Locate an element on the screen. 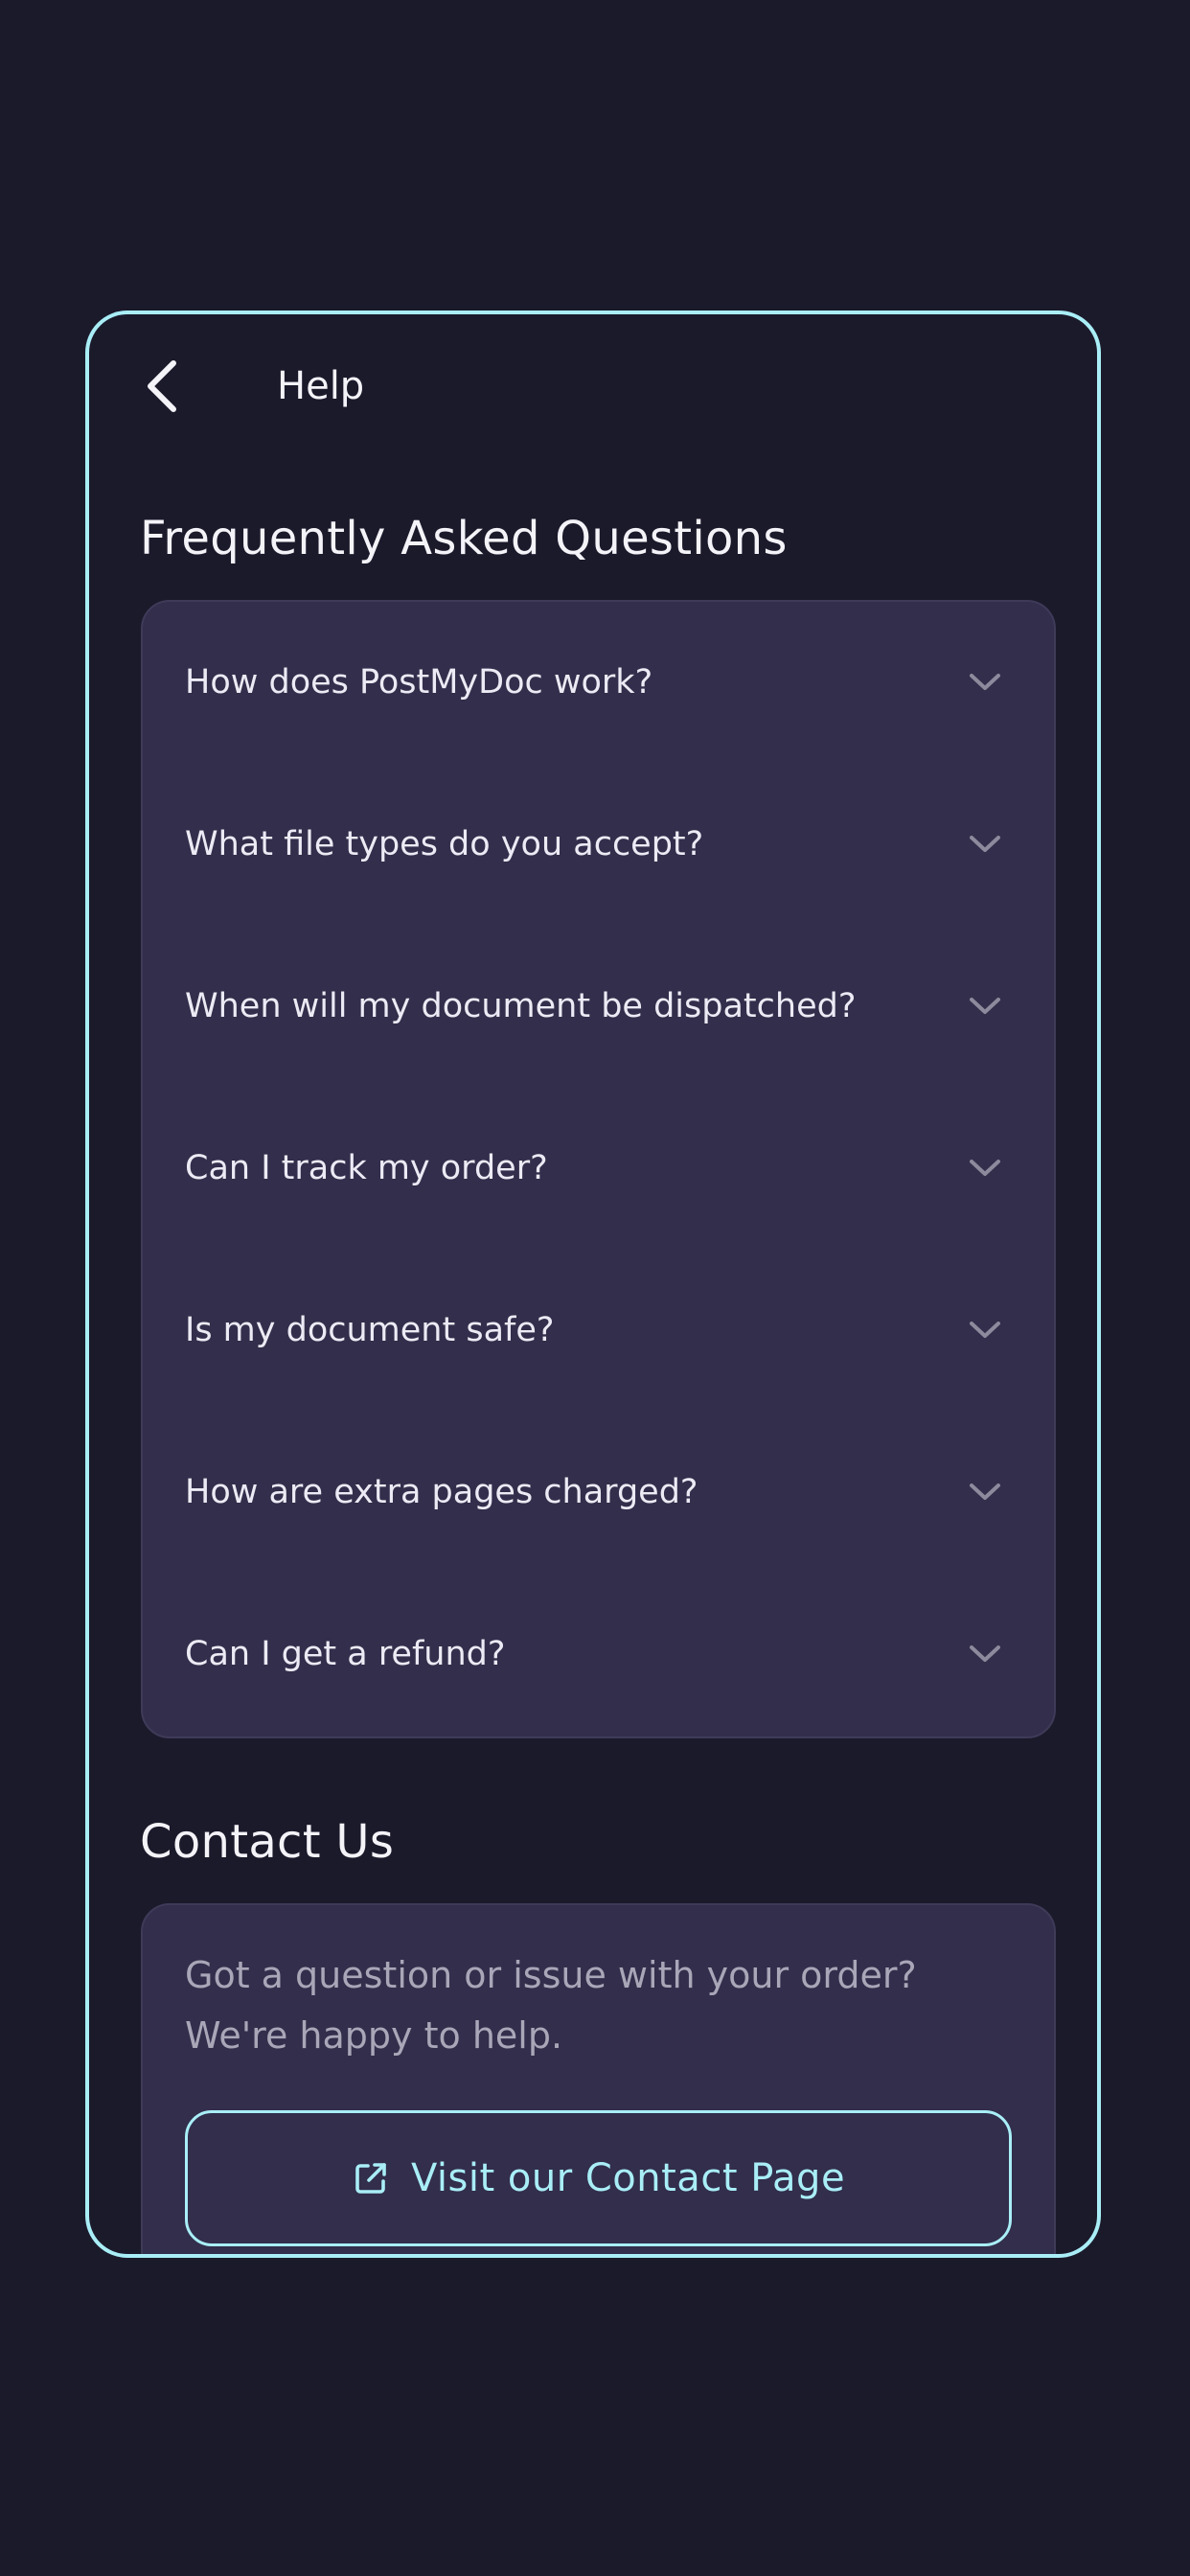 This screenshot has width=1190, height=2576. page-title: Help is located at coordinates (321, 386).